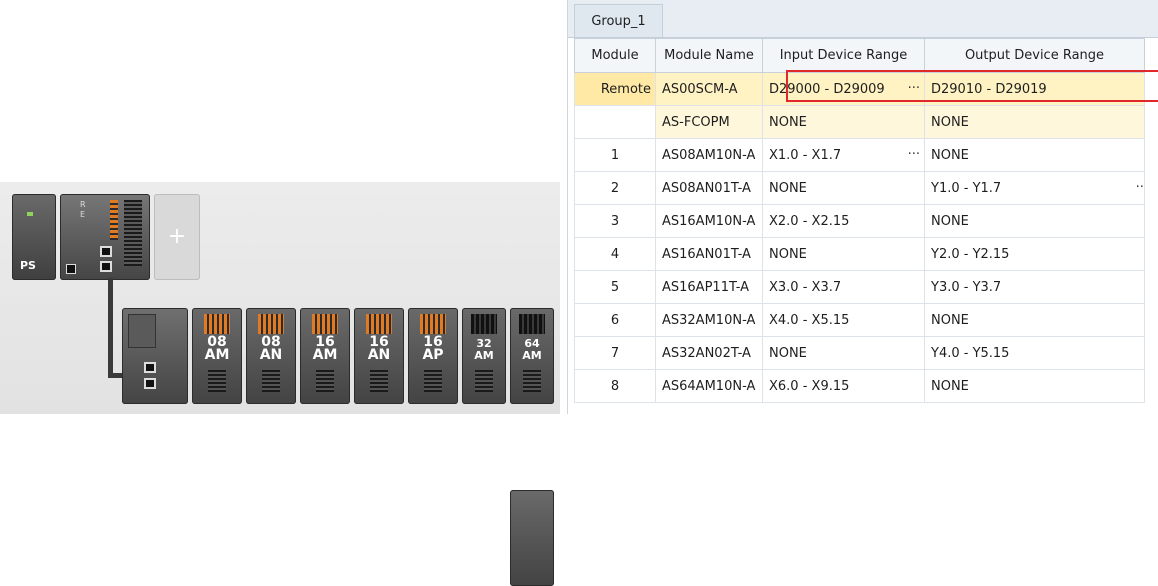  I want to click on remote-rack: 08 AM 08 AN 16 AM 16 AN 16 AP 32 AM, so click(341, 358).